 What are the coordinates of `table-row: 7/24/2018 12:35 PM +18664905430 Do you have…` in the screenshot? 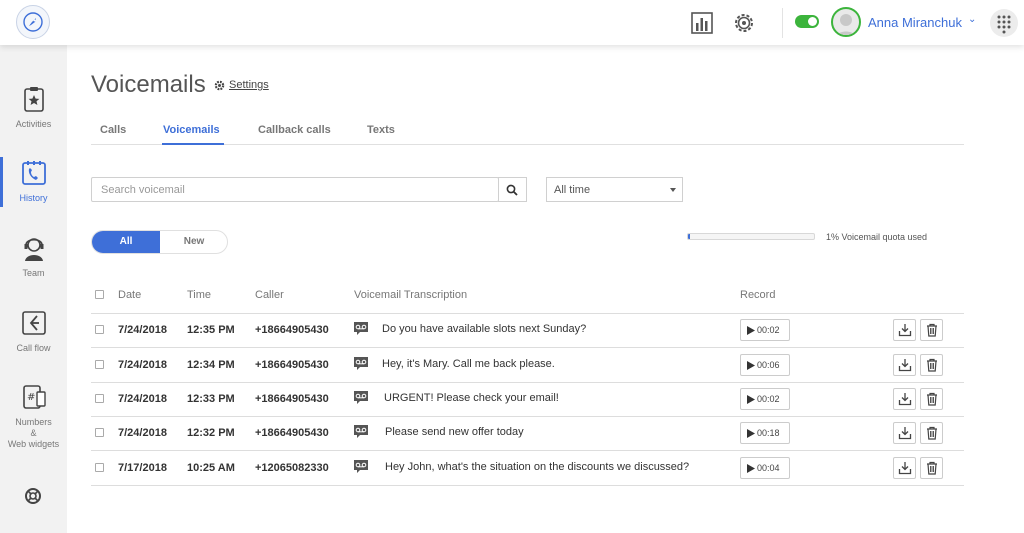 It's located at (527, 330).